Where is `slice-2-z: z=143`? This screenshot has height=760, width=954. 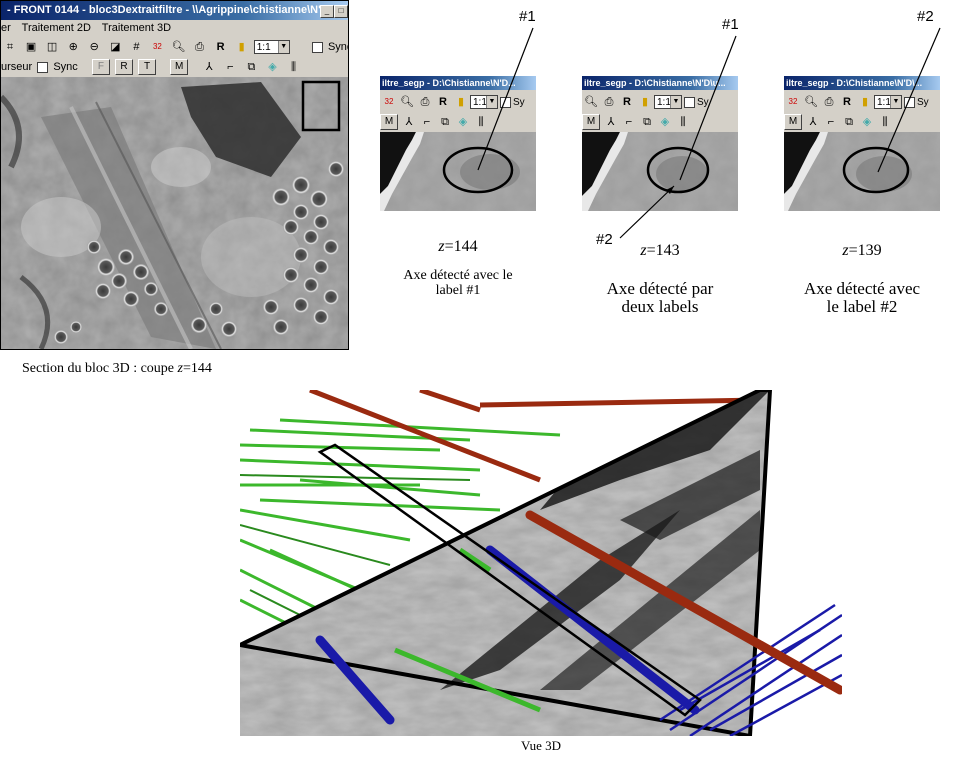
slice-2-z: z=143 is located at coordinates (660, 251).